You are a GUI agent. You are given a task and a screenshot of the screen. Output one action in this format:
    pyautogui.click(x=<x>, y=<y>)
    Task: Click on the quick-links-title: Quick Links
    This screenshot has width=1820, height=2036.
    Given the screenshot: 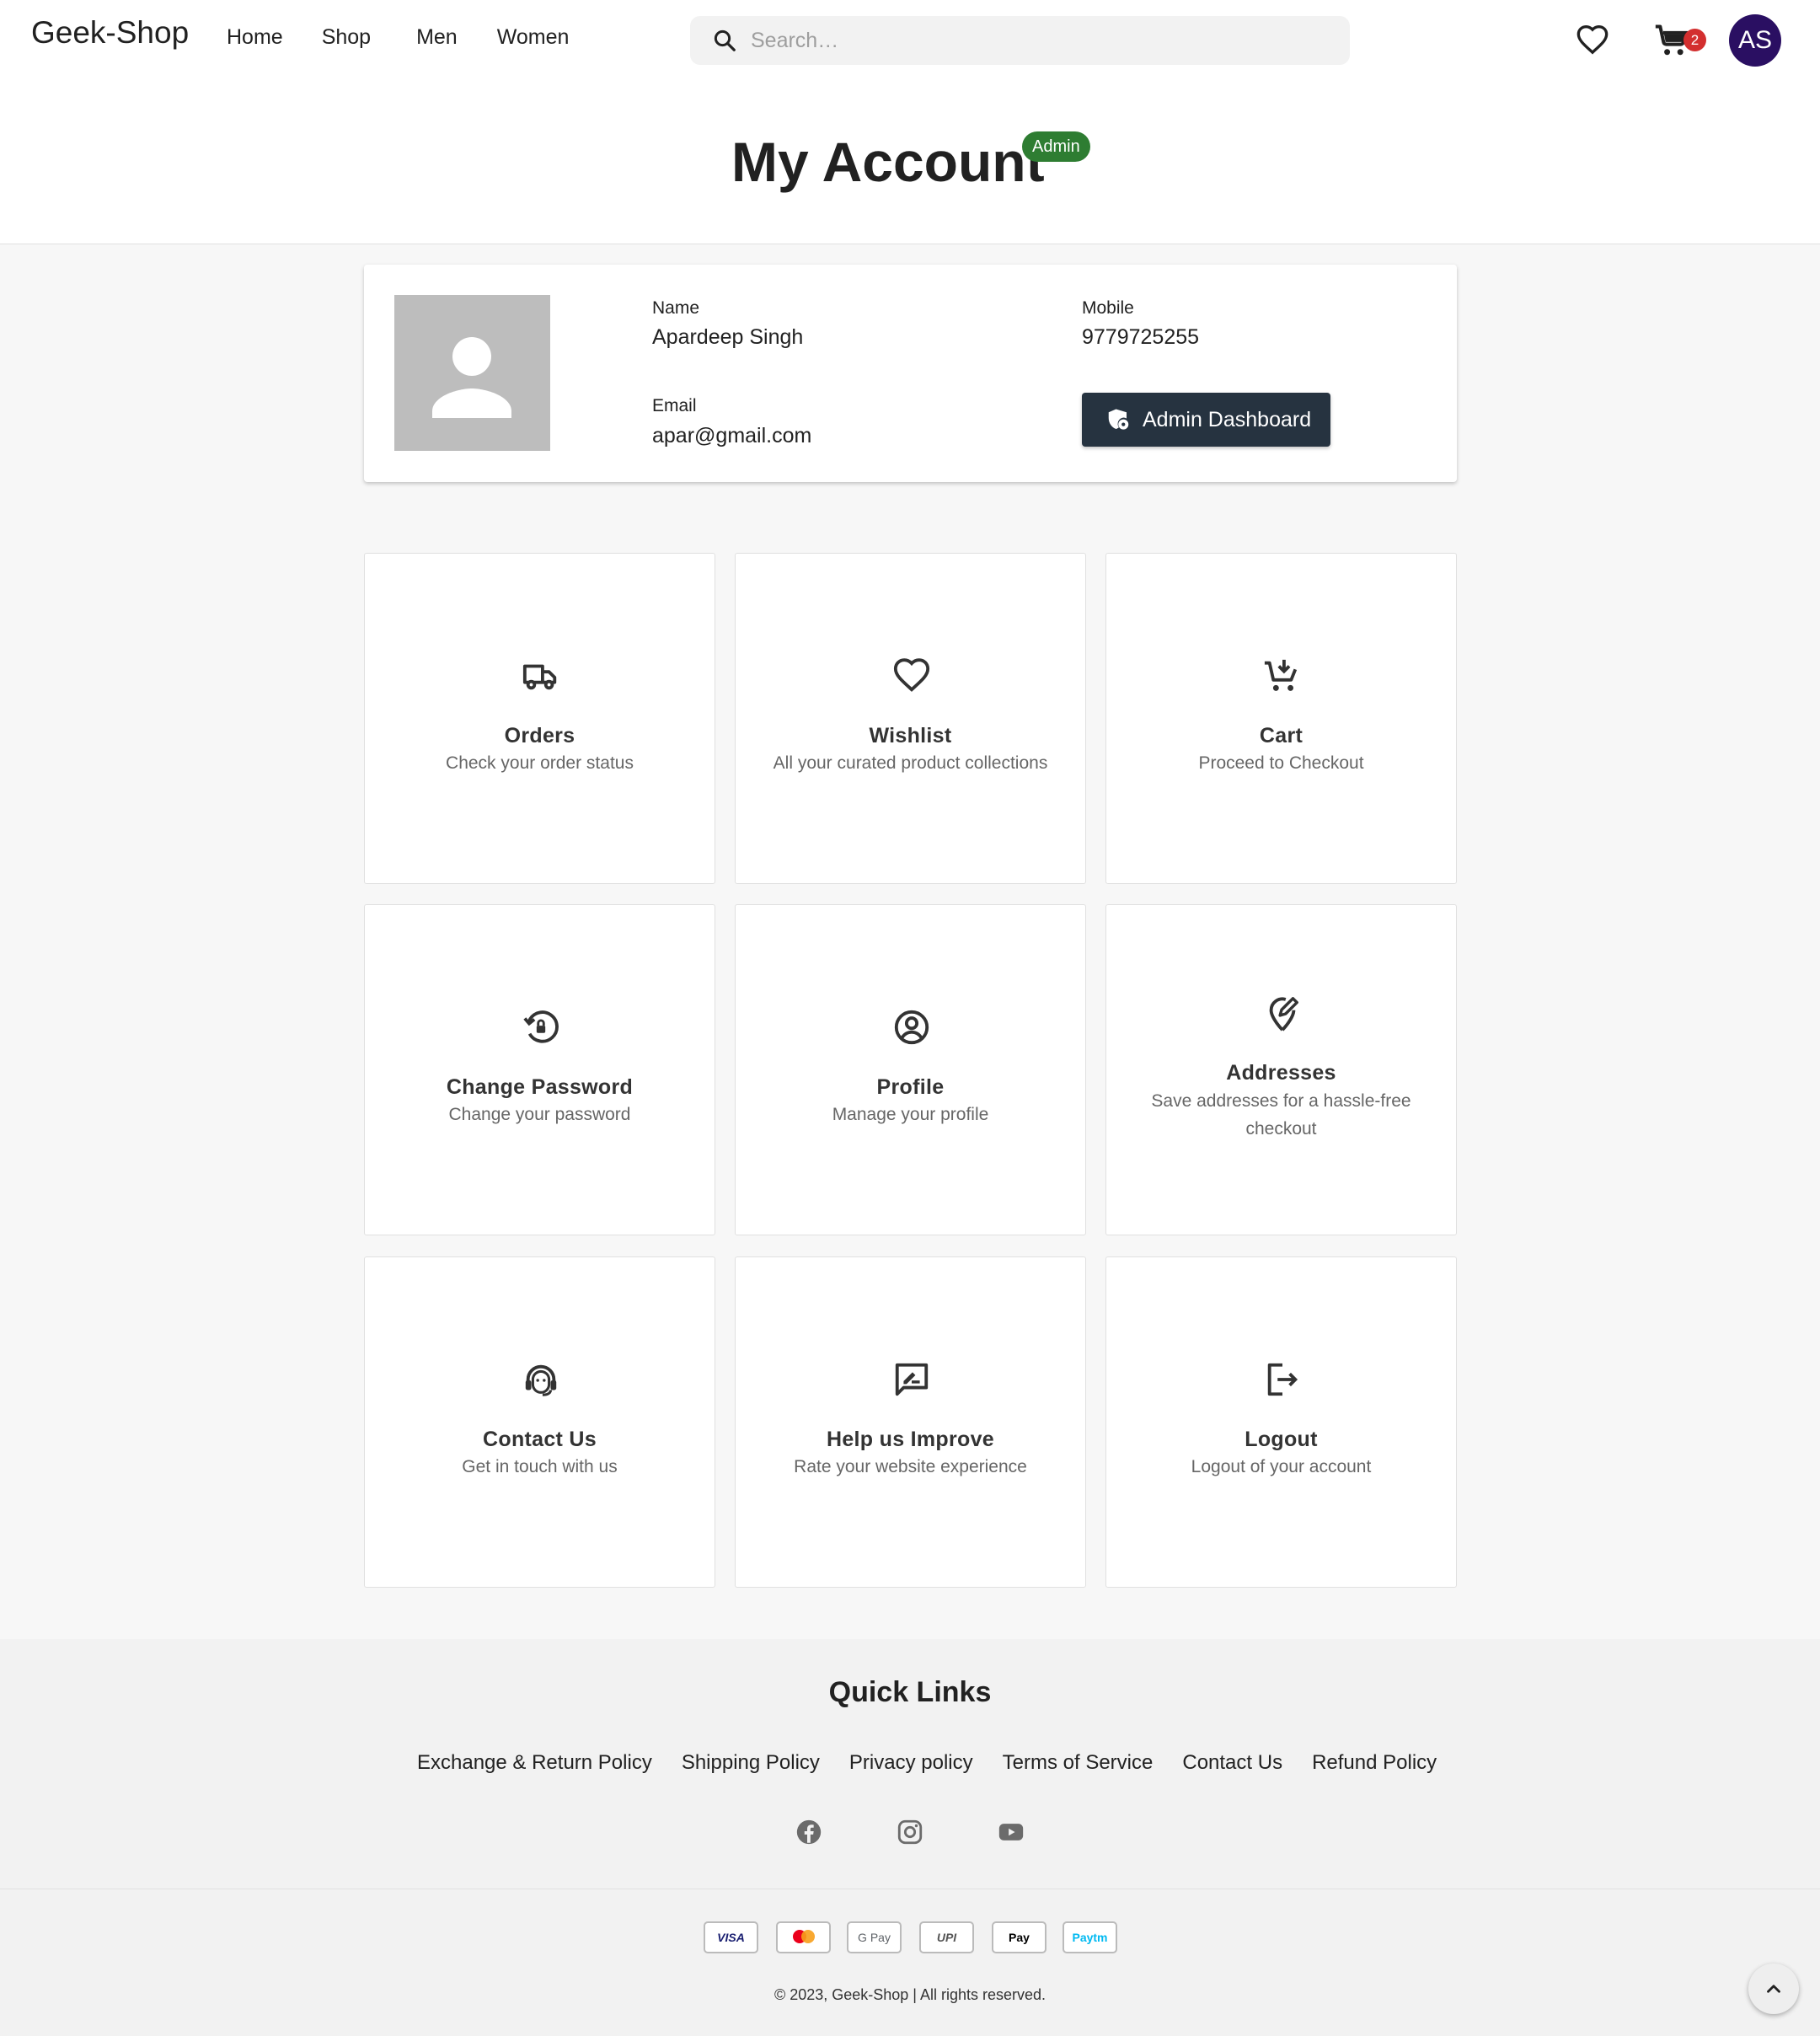 What is the action you would take?
    pyautogui.click(x=910, y=1692)
    